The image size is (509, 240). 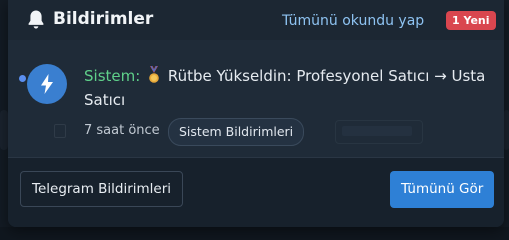 What do you see at coordinates (22, 78) in the screenshot?
I see `unread-indicator` at bounding box center [22, 78].